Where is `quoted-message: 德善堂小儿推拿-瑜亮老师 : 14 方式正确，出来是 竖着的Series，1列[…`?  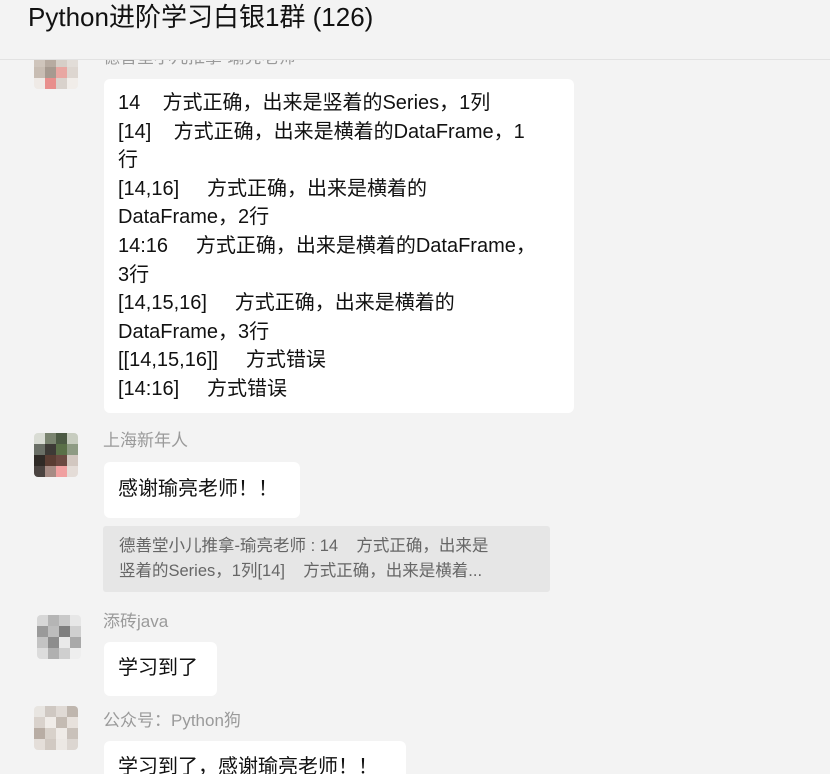
quoted-message: 德善堂小儿推拿-瑜亮老师 : 14 方式正确，出来是 竖着的Series，1列[… is located at coordinates (326, 559).